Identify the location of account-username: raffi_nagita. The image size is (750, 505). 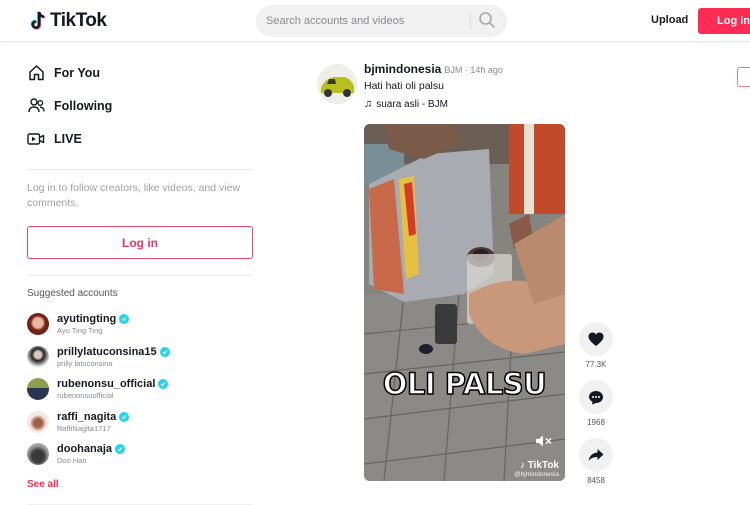
(87, 416).